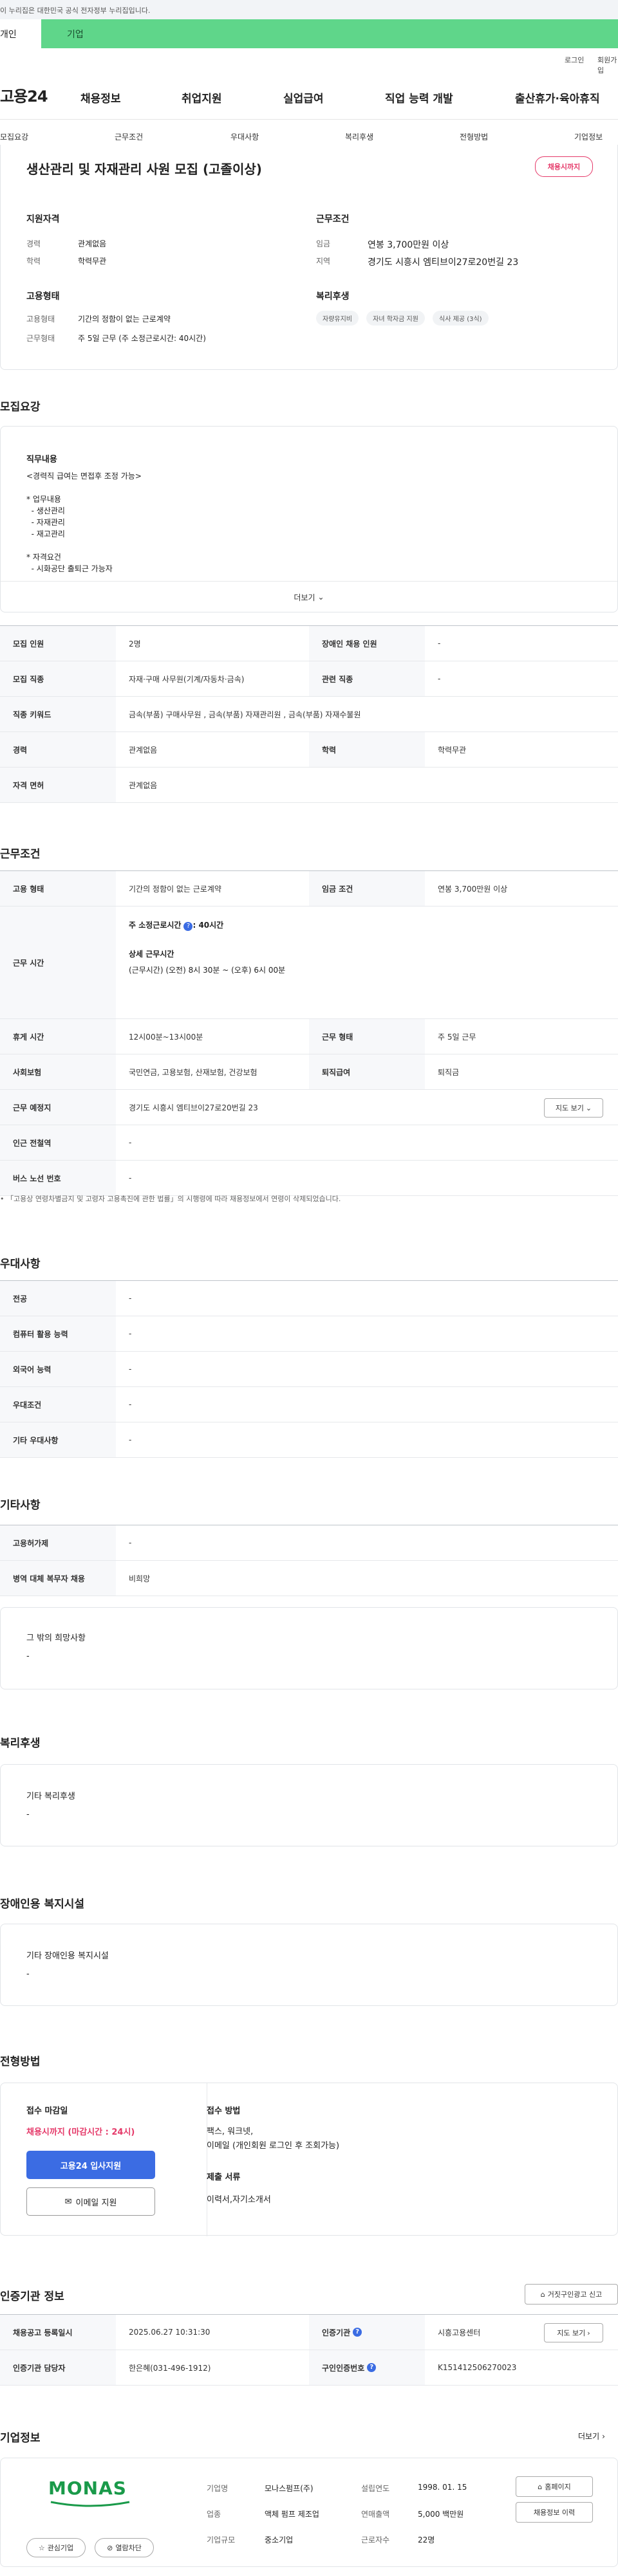 Image resolution: width=618 pixels, height=2576 pixels. Describe the element at coordinates (231, 2132) in the screenshot. I see `method-line: 팩스, 워크넷,` at that location.